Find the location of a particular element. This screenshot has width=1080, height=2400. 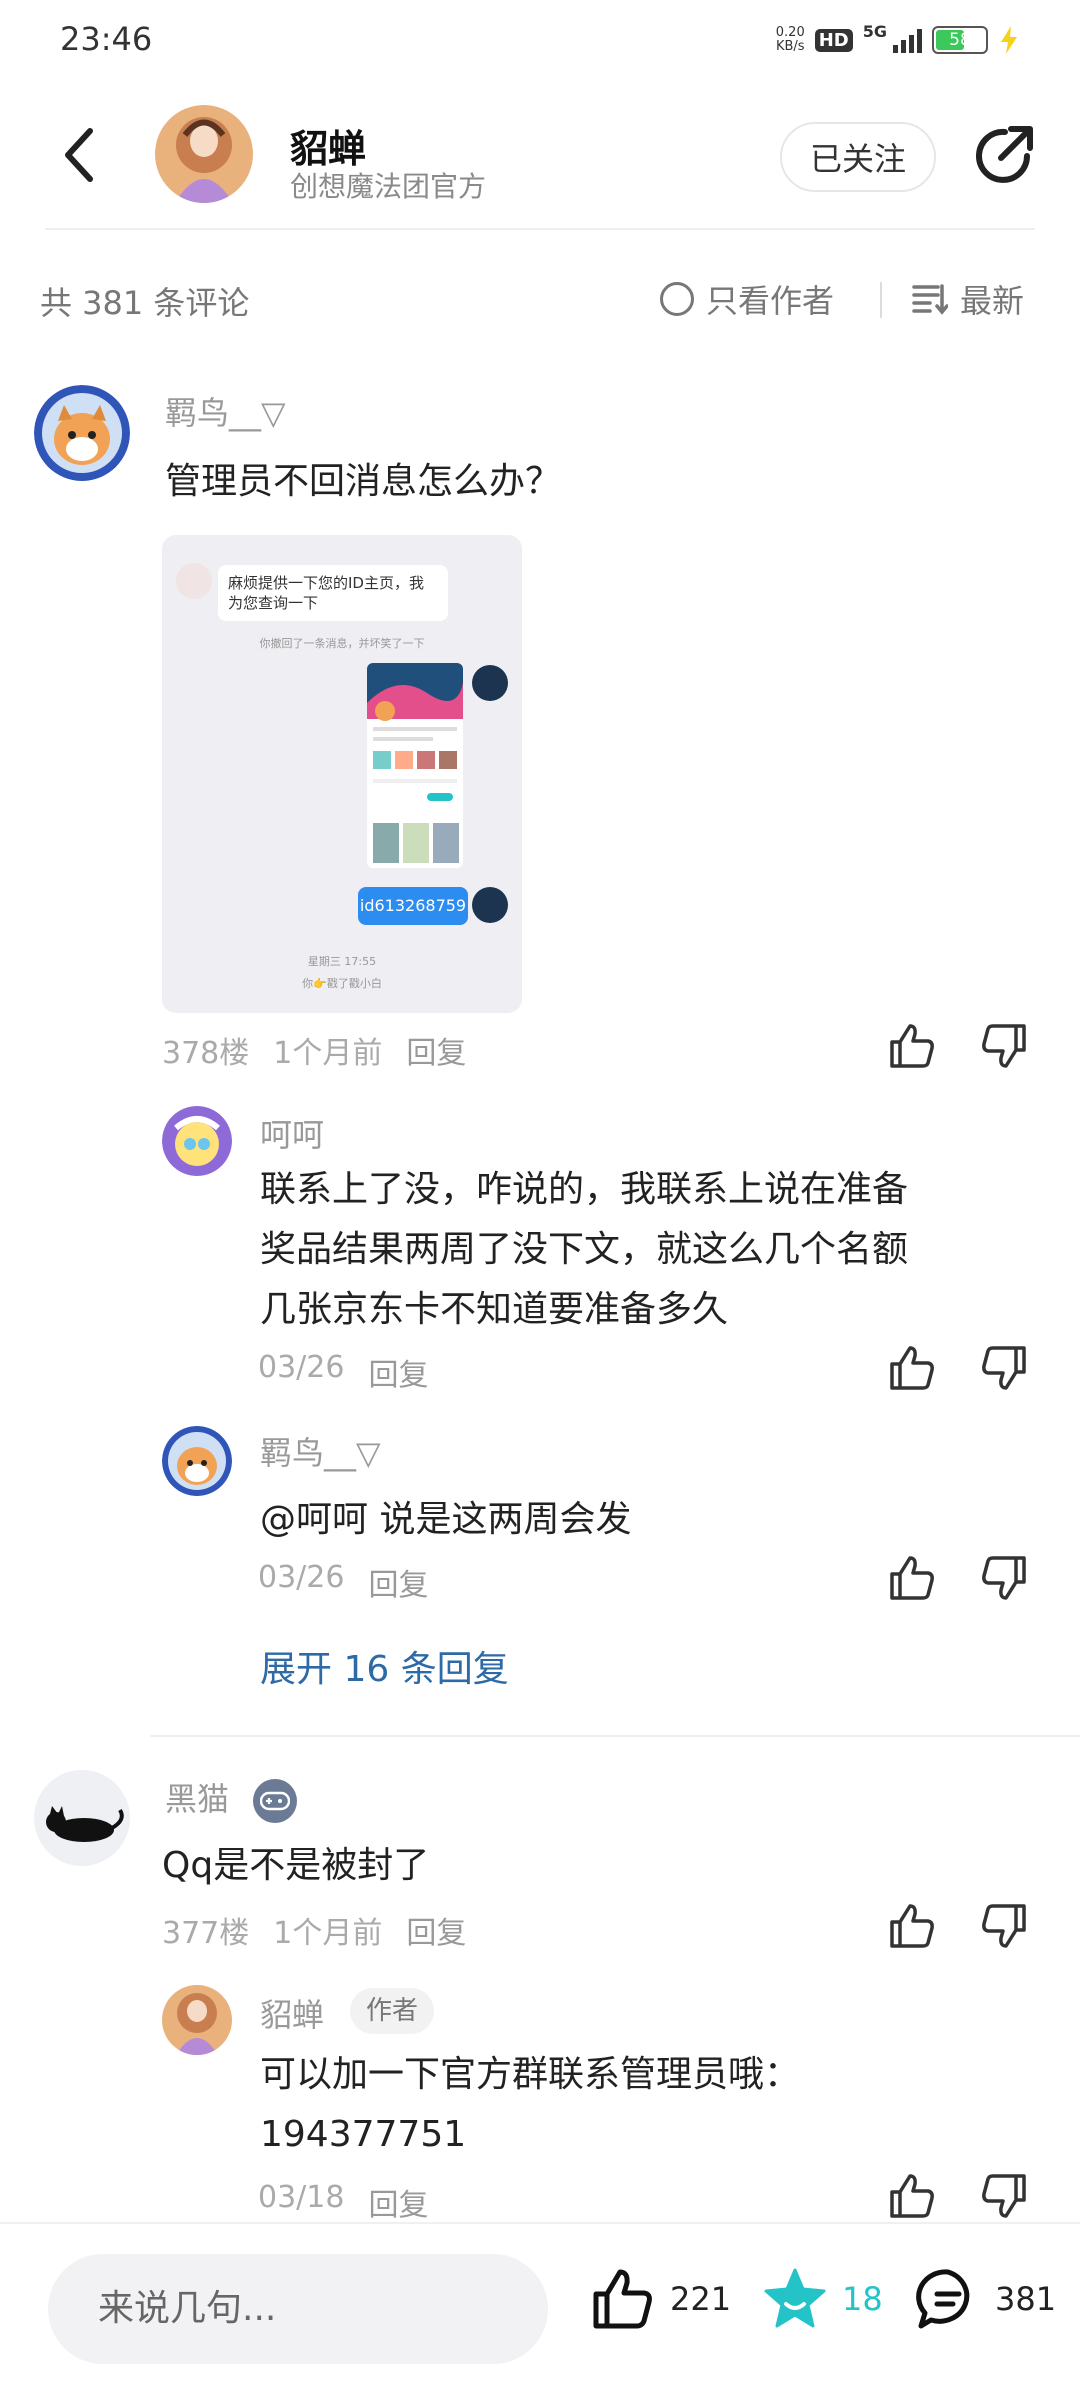

bottom-bar: 来说几句... 221 18 381 is located at coordinates (540, 2311).